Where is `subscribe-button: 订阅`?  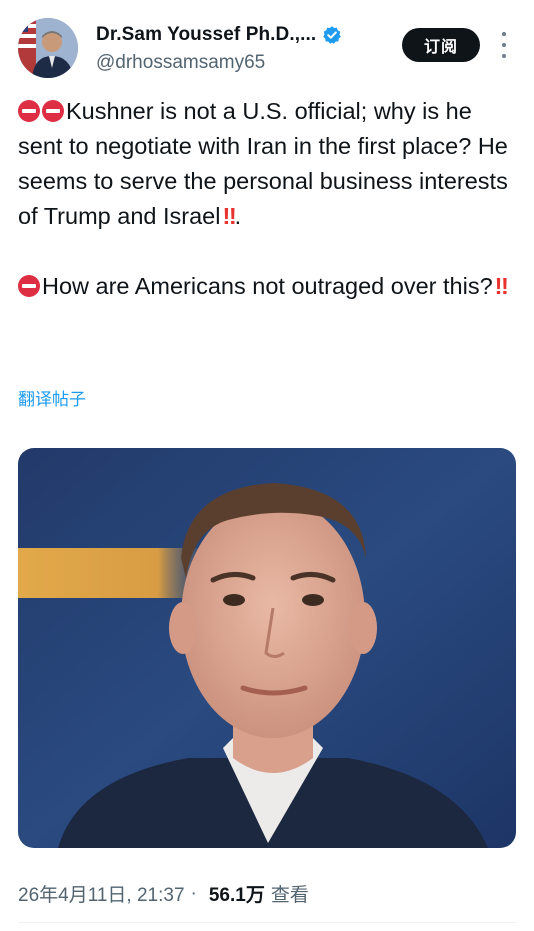 subscribe-button: 订阅 is located at coordinates (441, 45).